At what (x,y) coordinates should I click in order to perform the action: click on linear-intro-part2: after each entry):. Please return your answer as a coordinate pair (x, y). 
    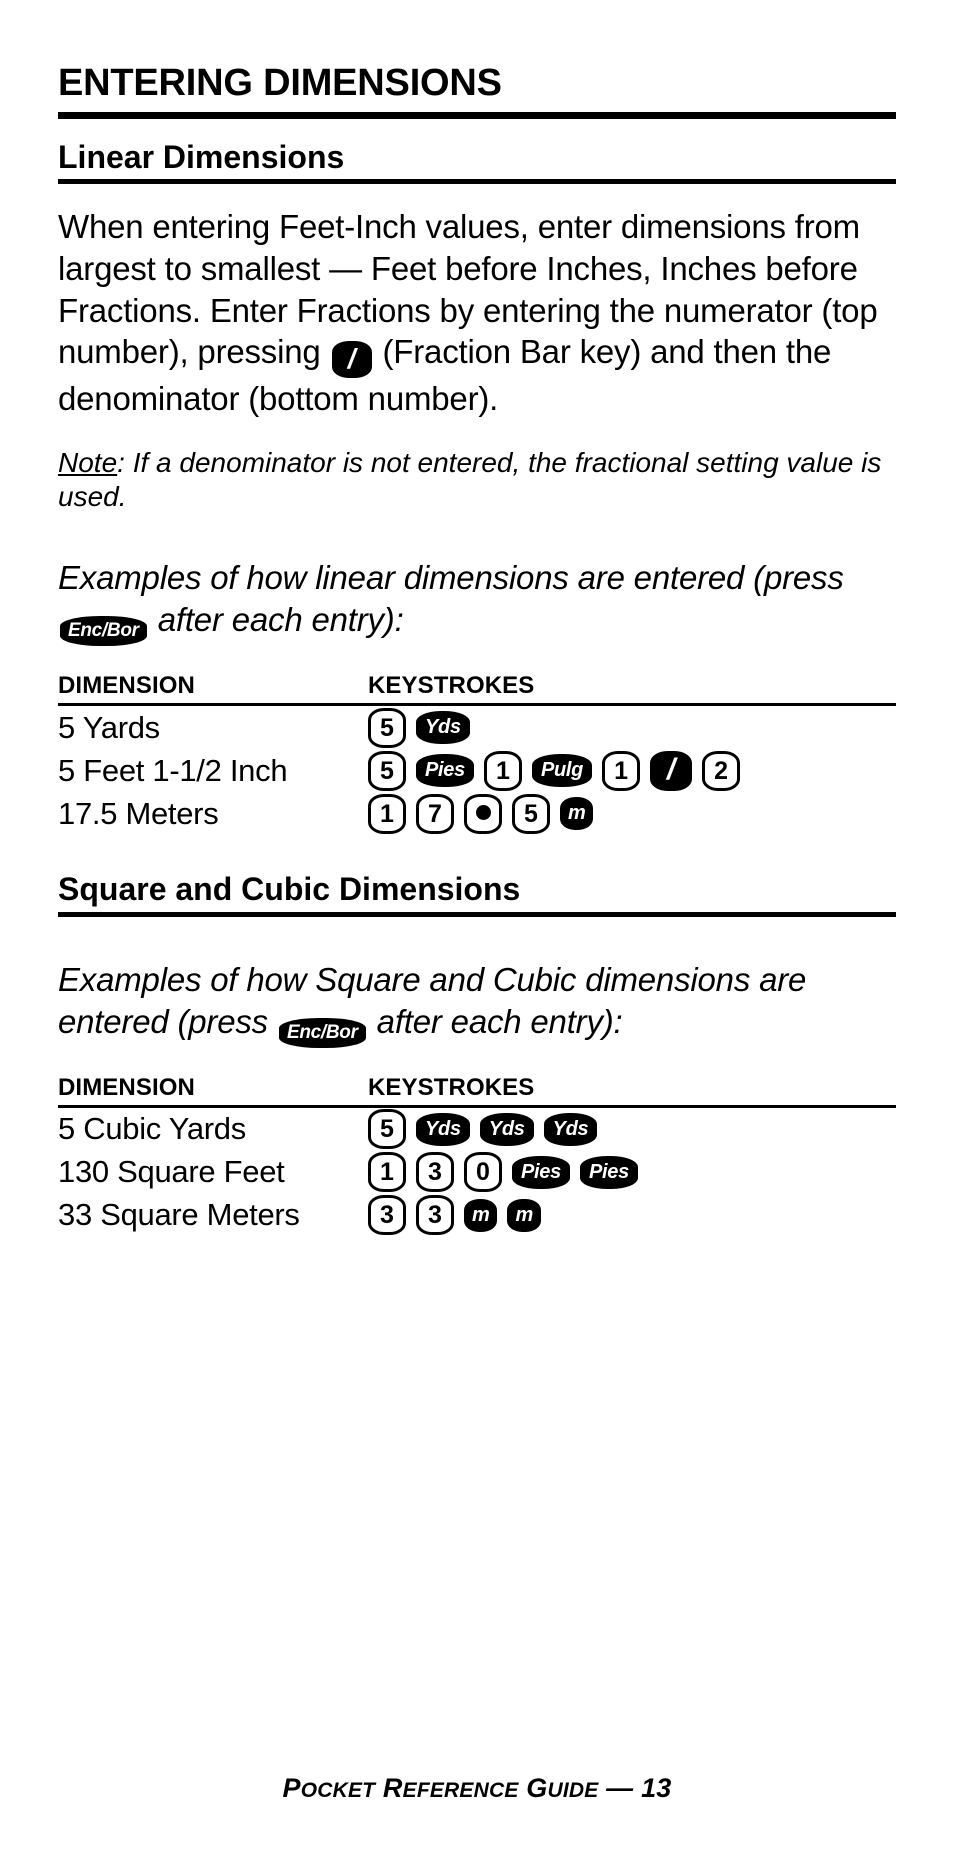
    Looking at the image, I should click on (280, 619).